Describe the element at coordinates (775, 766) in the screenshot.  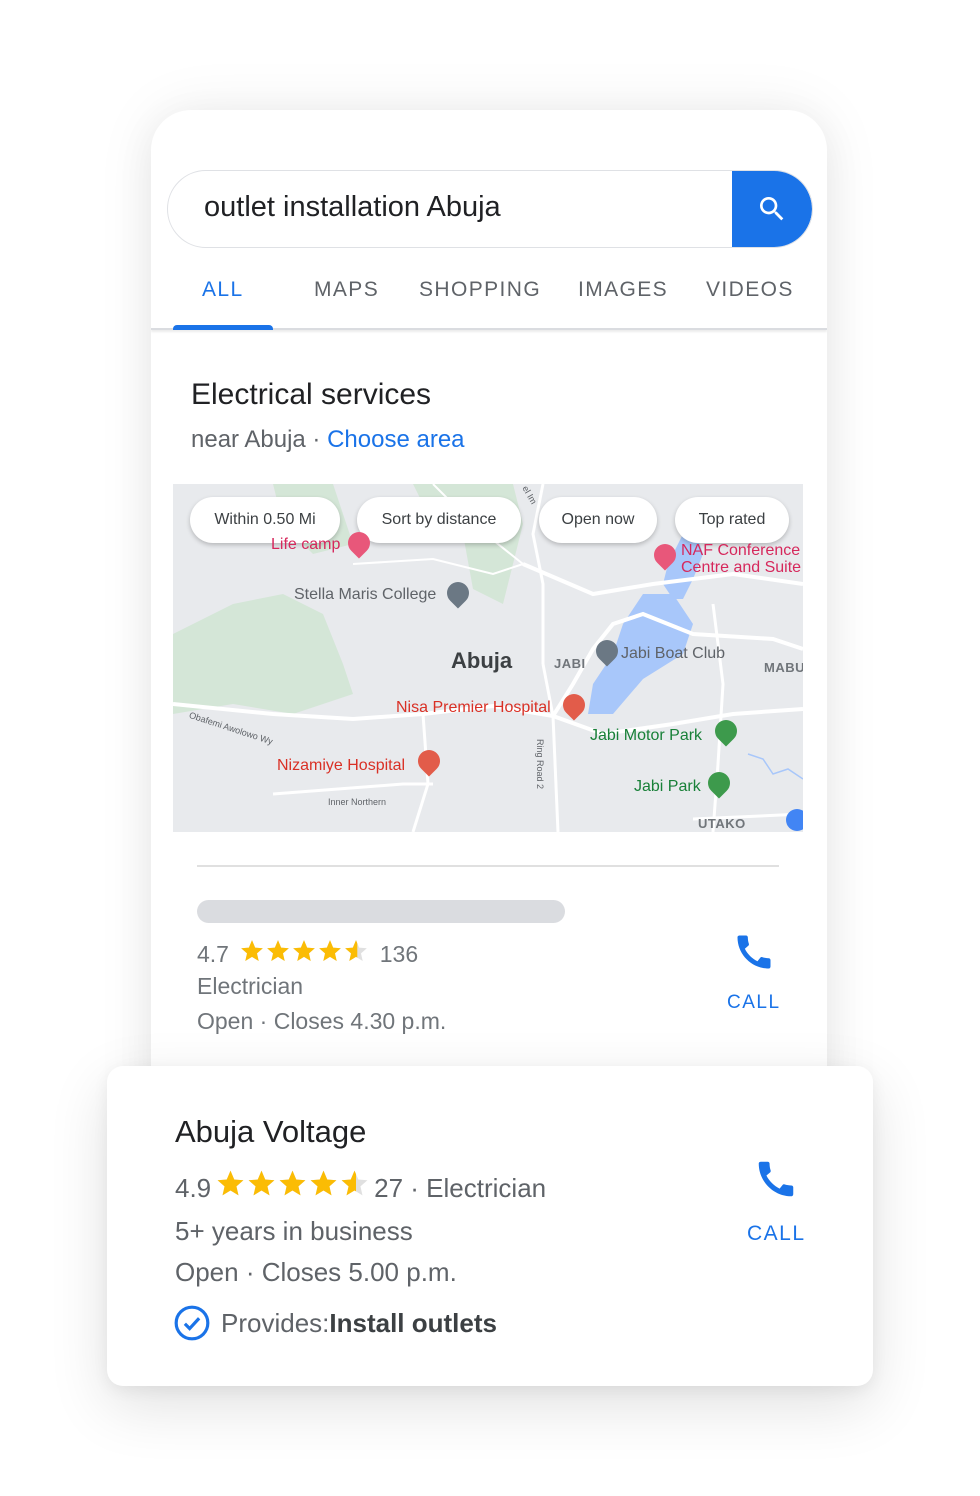
I see `river` at that location.